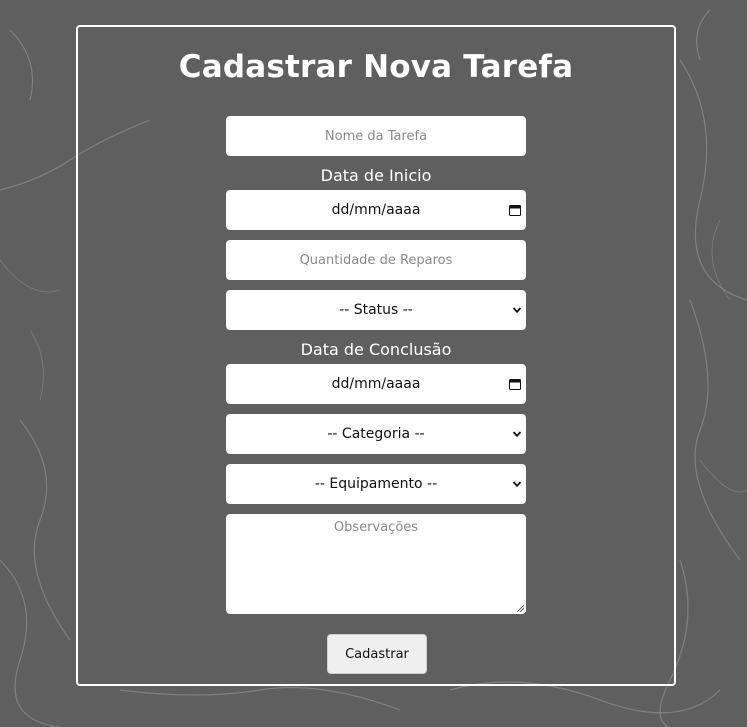  What do you see at coordinates (376, 564) in the screenshot?
I see `notes-textarea` at bounding box center [376, 564].